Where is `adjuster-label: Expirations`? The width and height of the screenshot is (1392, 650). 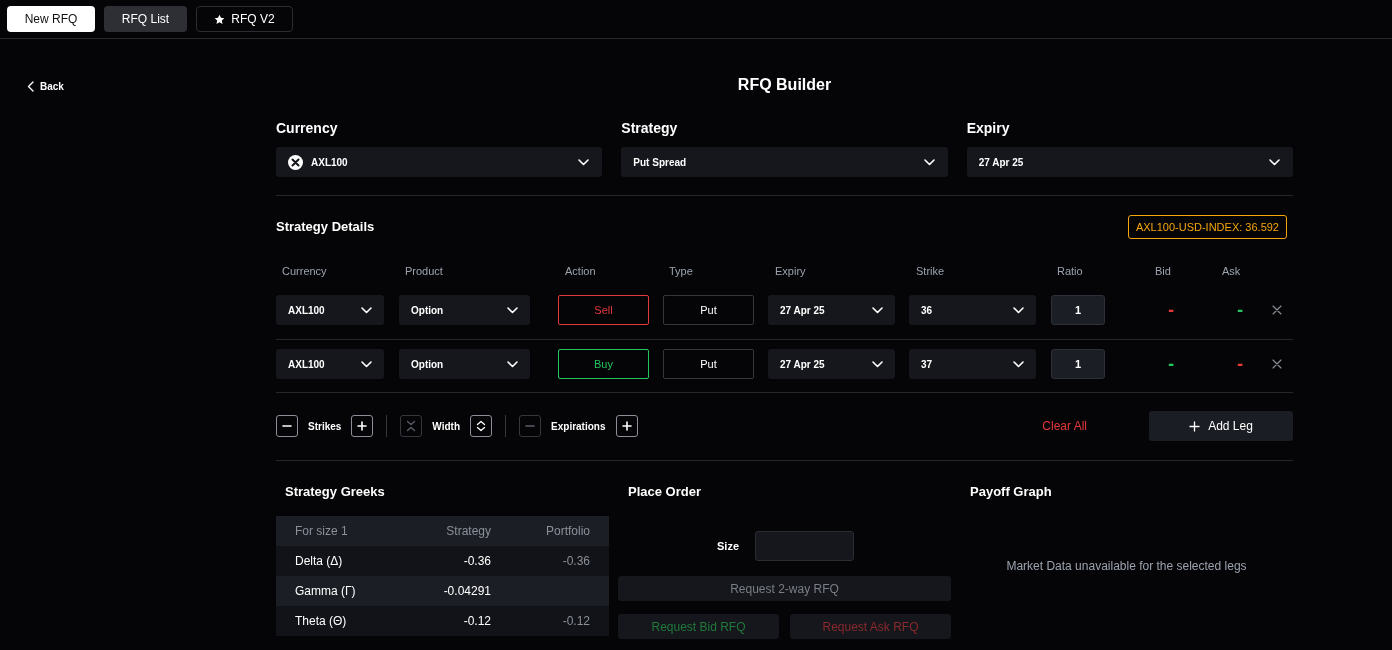 adjuster-label: Expirations is located at coordinates (578, 426).